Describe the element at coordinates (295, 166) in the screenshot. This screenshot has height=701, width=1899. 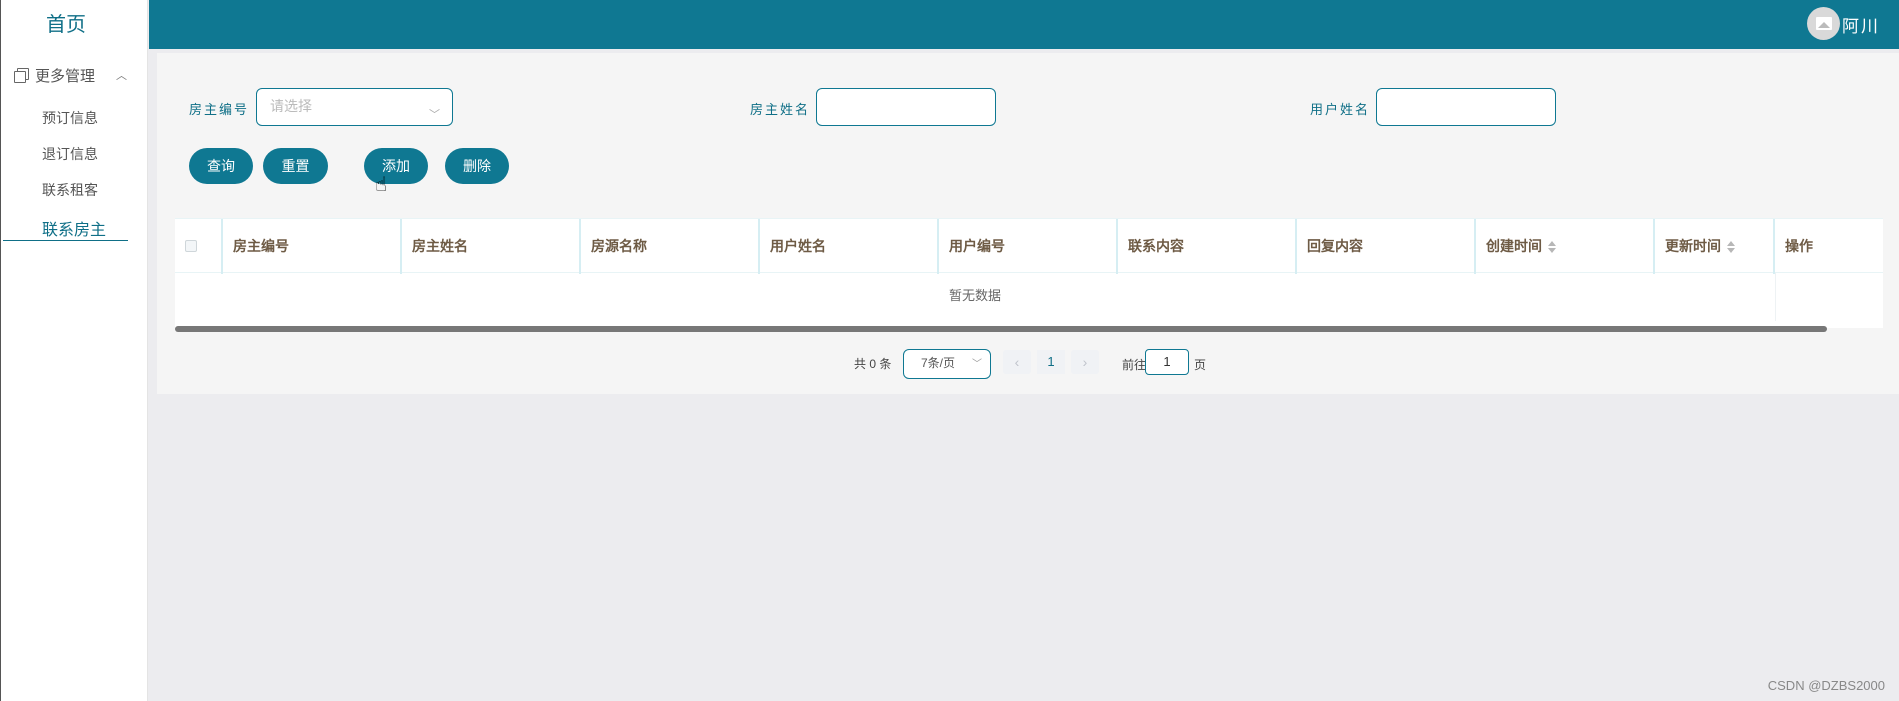
I see `reset-button: 重置` at that location.